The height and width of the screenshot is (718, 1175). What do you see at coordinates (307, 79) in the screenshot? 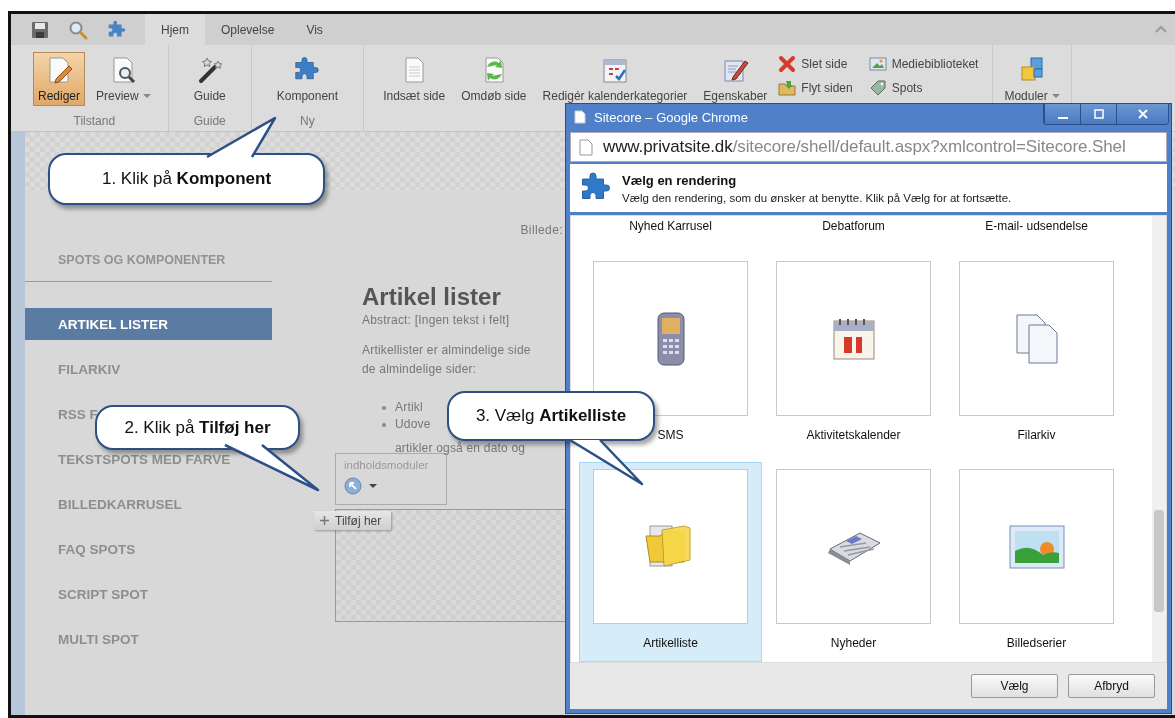
I see `ribbon-button: Komponent` at bounding box center [307, 79].